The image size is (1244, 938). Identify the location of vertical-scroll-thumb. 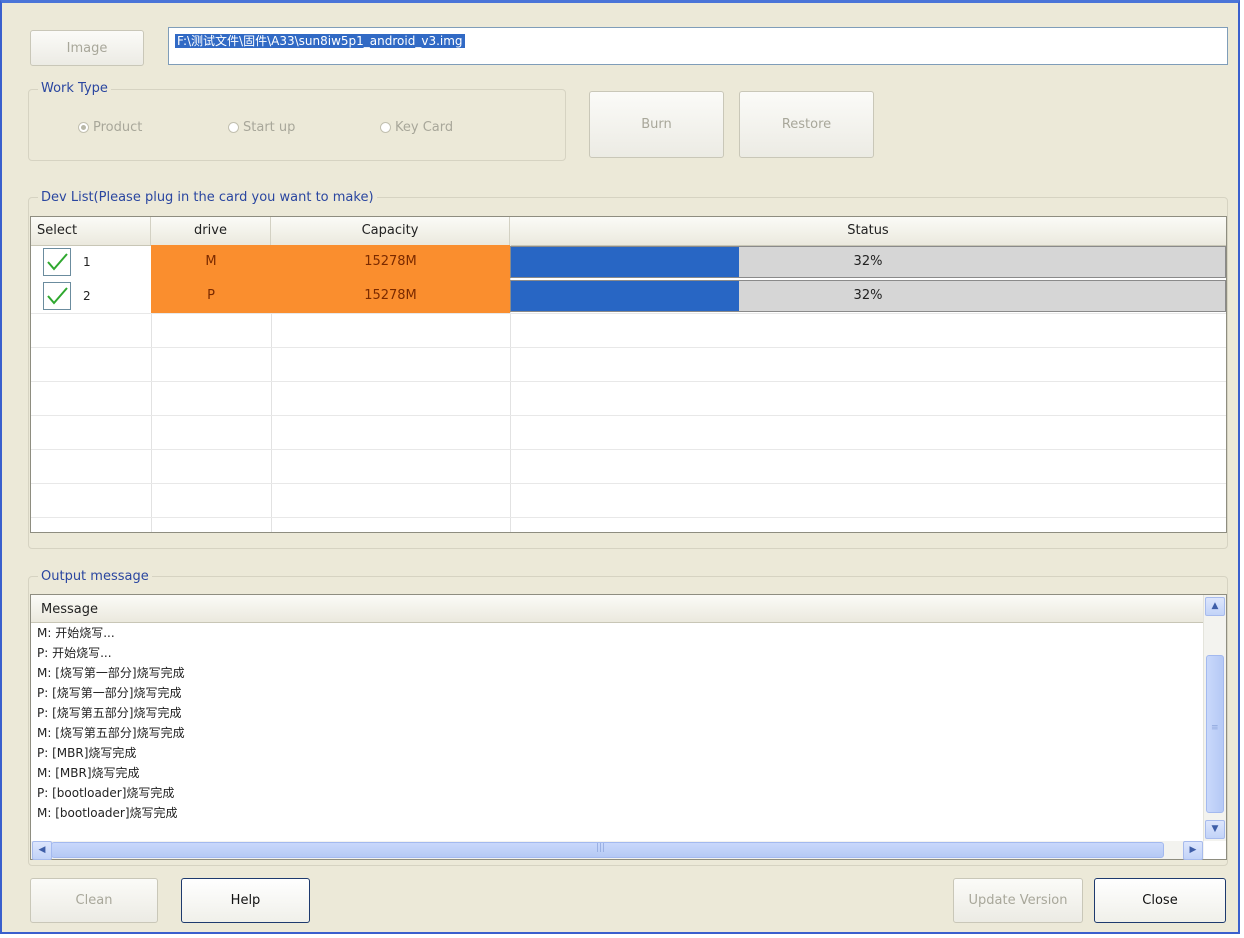
(1215, 734).